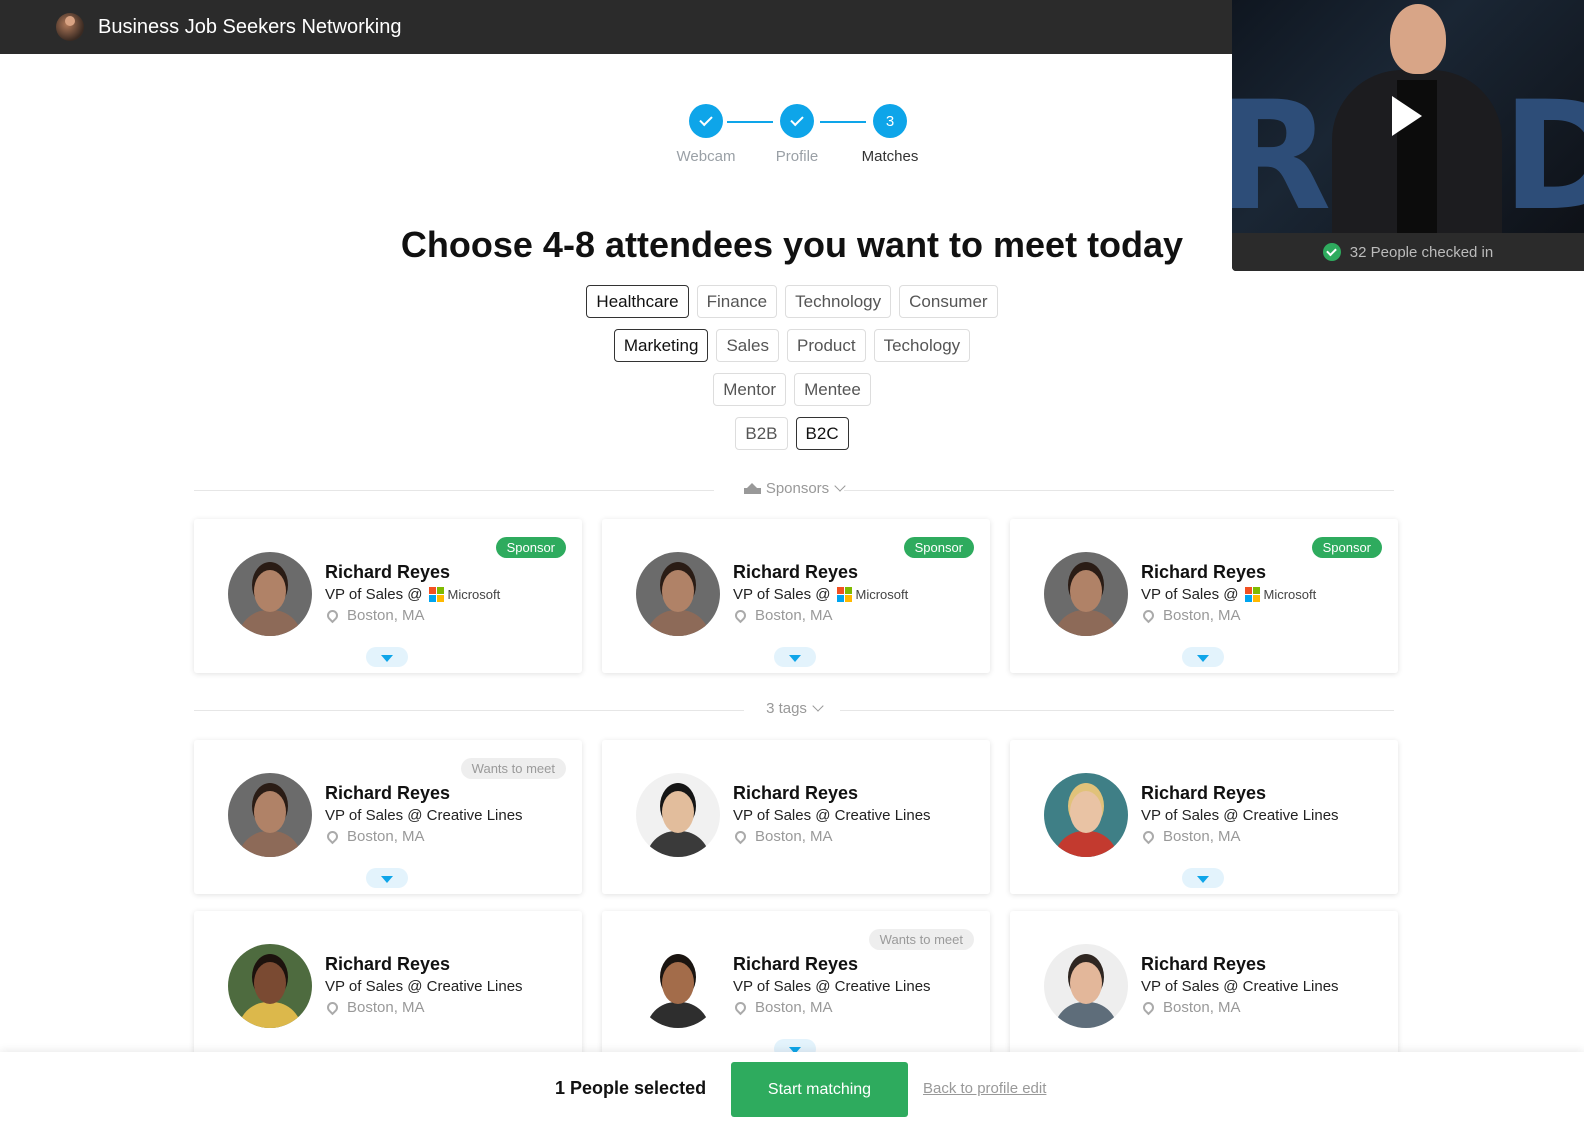 Image resolution: width=1584 pixels, height=1126 pixels. Describe the element at coordinates (1418, 39) in the screenshot. I see `speaker-head` at that location.